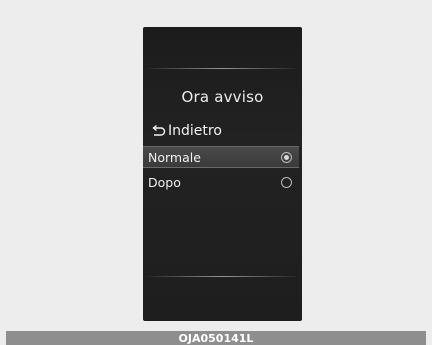 This screenshot has width=432, height=345. I want to click on return-arrow-icon, so click(158, 131).